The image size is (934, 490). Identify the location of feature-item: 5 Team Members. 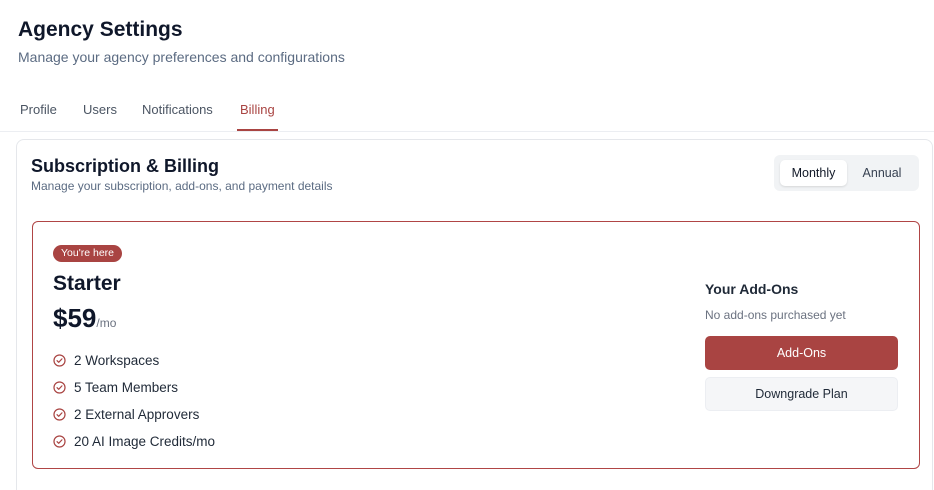
(134, 387).